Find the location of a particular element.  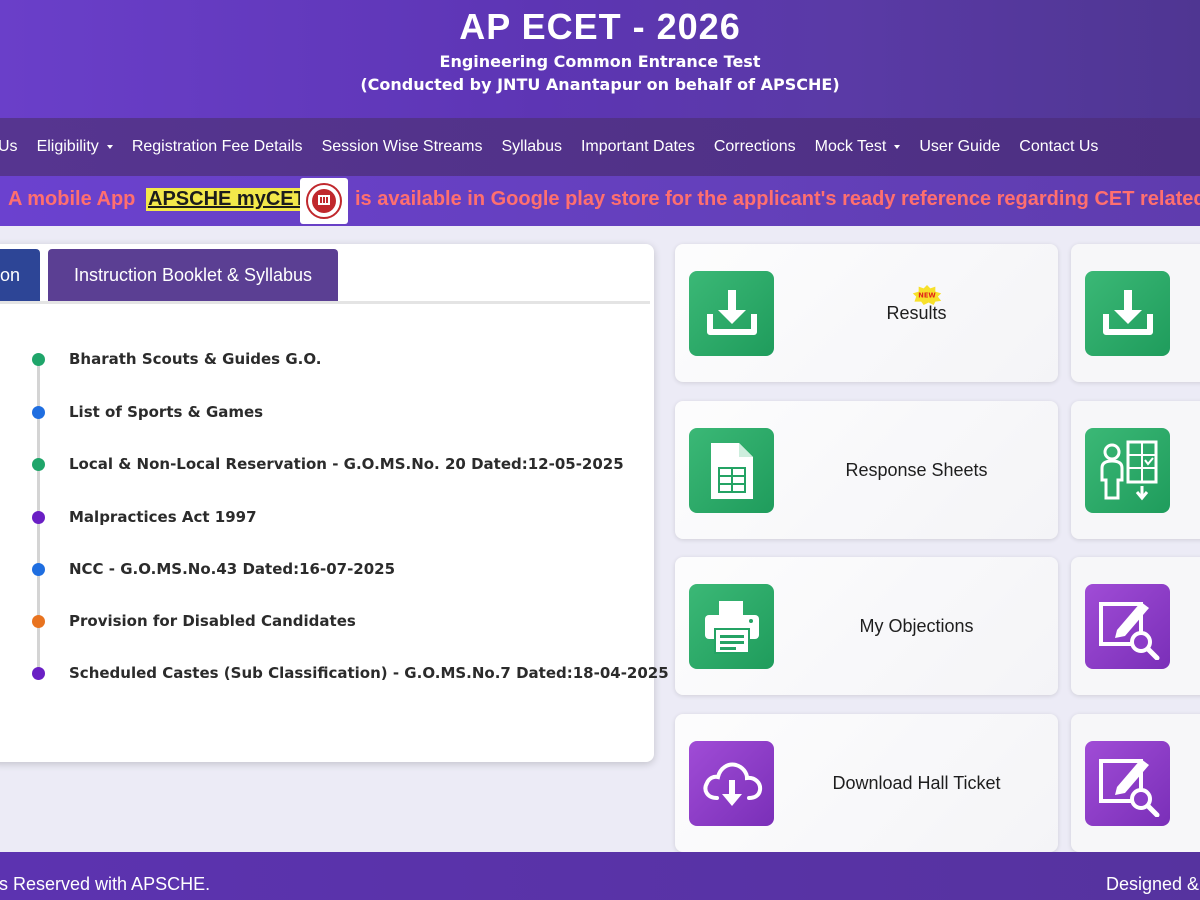

timeline-item-text: NCC - G.O.MS.No.43 Dated:16-07-2025 is located at coordinates (232, 569).